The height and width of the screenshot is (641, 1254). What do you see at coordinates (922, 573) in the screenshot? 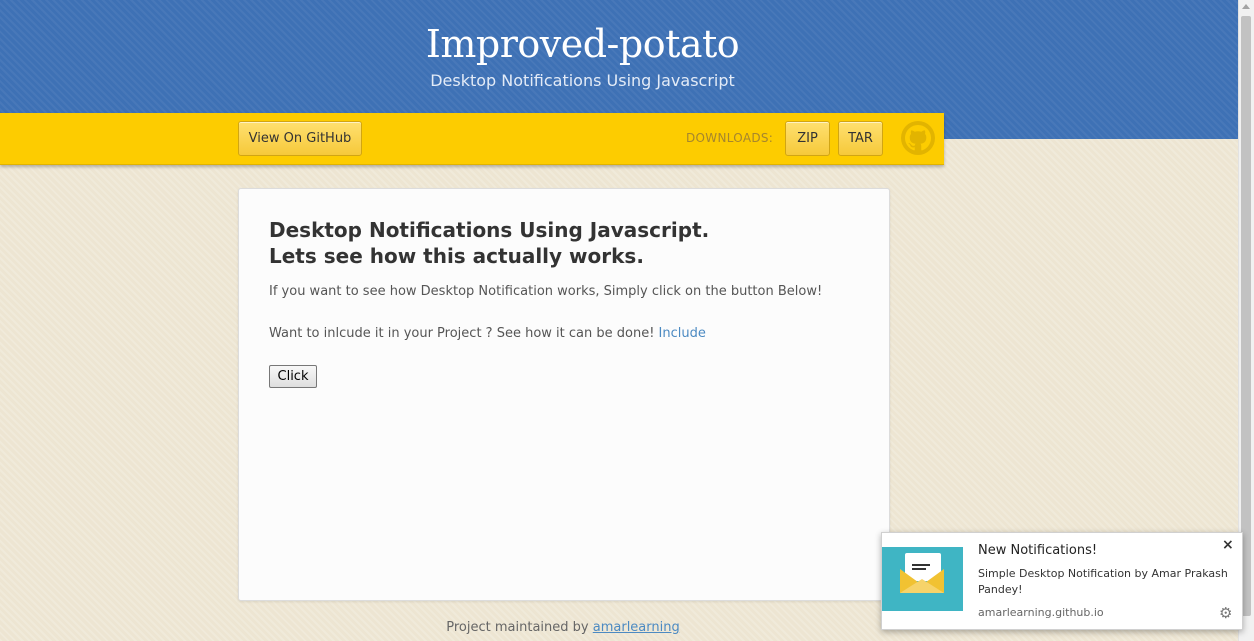
I see `envelope-icon-graphic` at bounding box center [922, 573].